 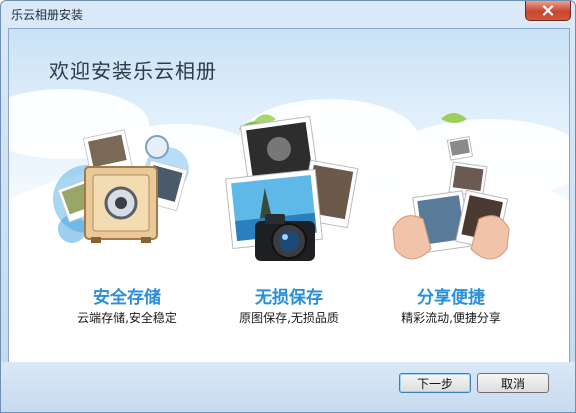 I want to click on window-title: 乐云相册安装, so click(x=47, y=15).